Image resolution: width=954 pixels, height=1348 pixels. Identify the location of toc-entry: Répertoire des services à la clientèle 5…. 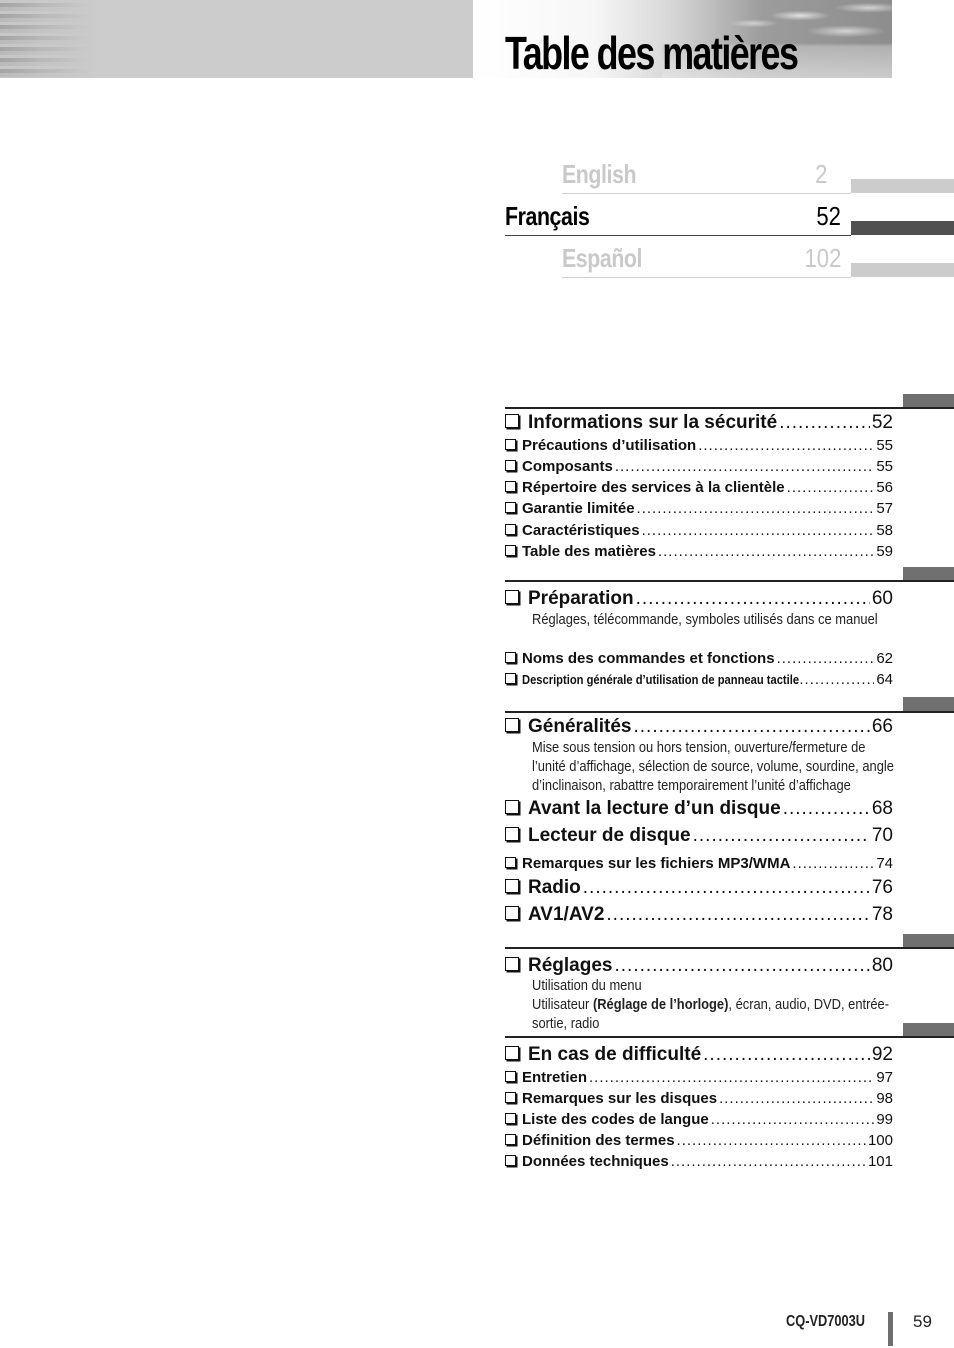
(699, 489).